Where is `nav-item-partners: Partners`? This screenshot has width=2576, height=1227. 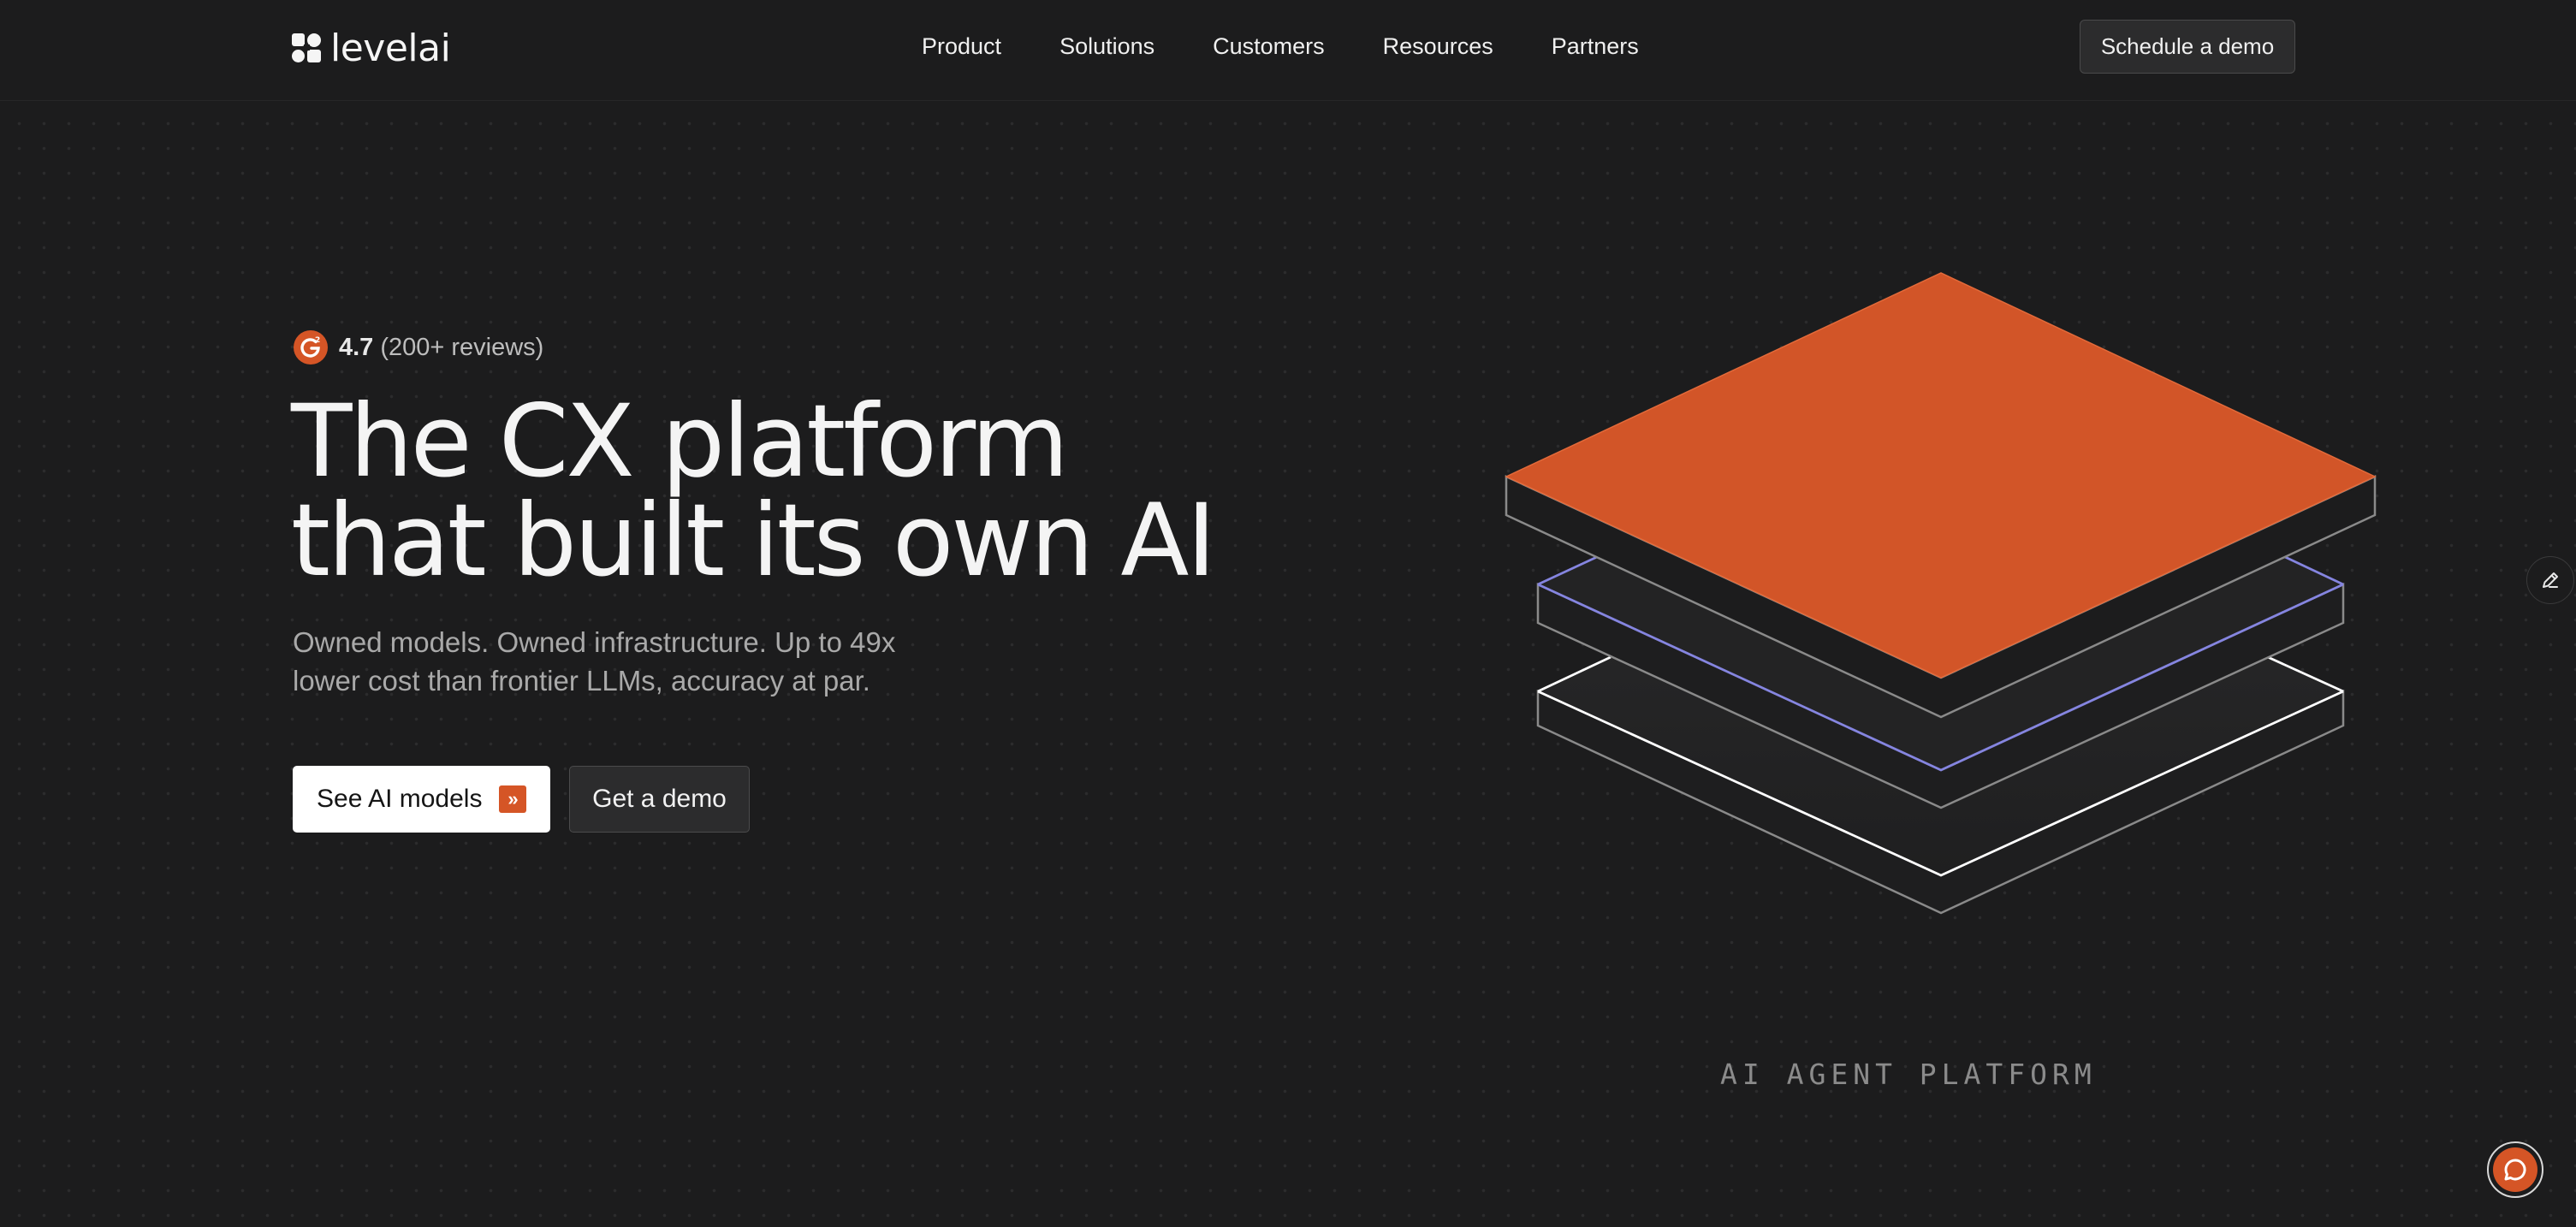
nav-item-partners: Partners is located at coordinates (1595, 46).